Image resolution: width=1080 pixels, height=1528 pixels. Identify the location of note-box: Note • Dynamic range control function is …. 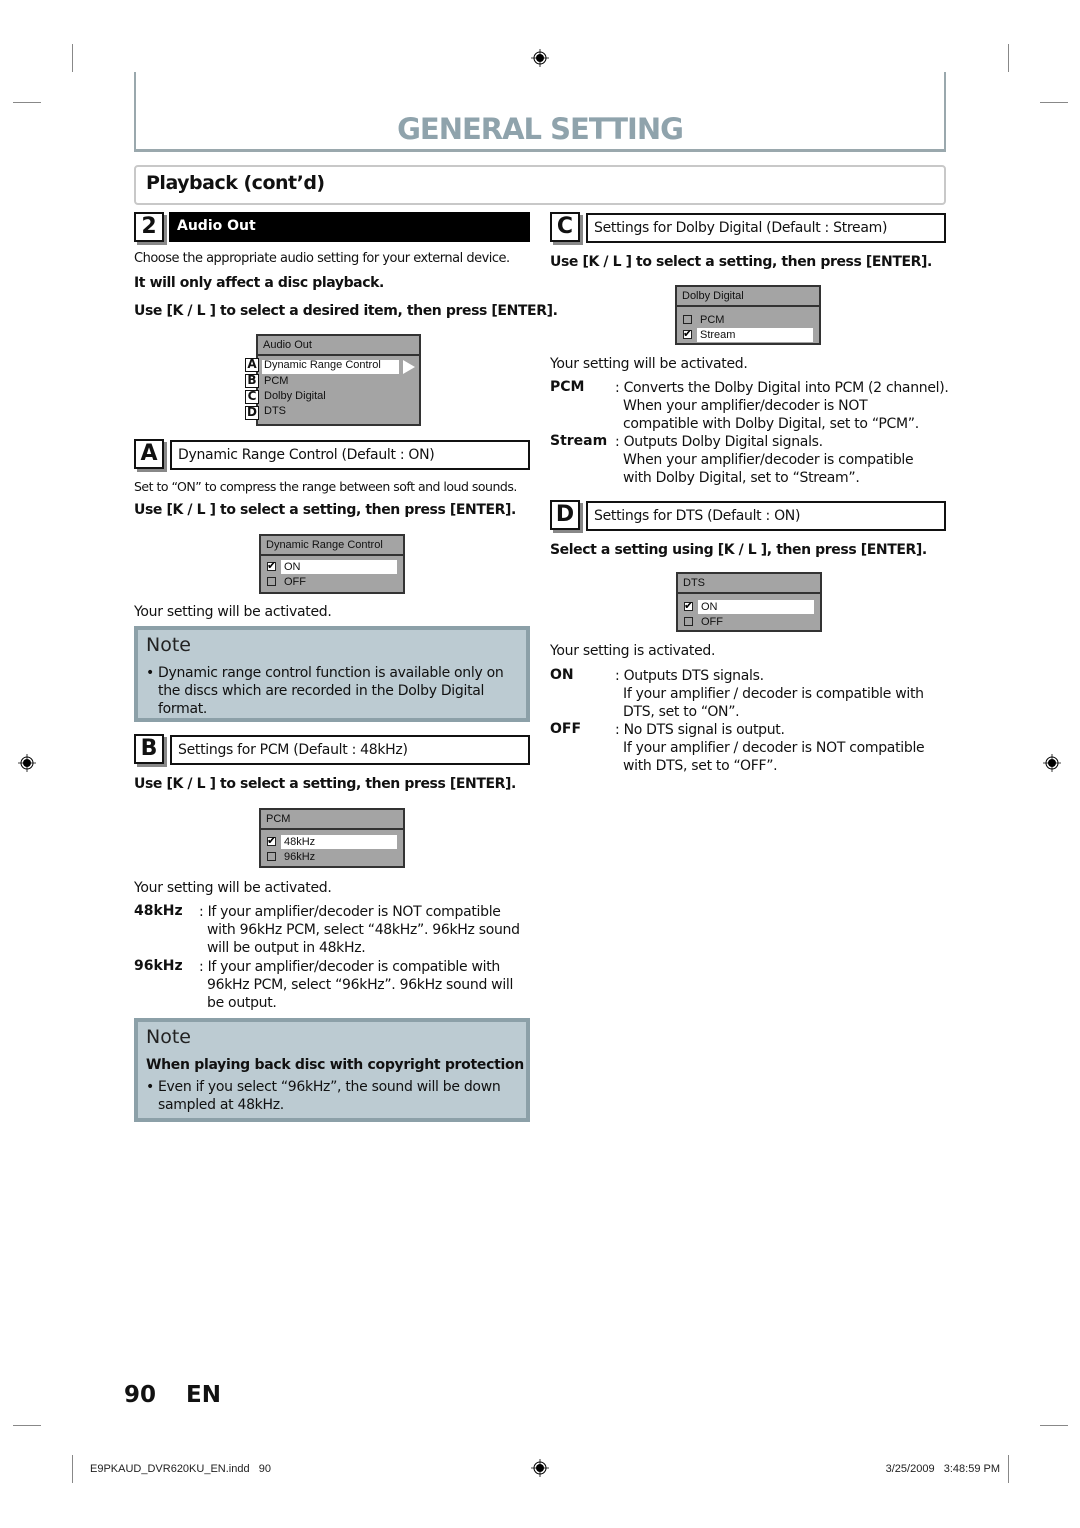
(332, 674).